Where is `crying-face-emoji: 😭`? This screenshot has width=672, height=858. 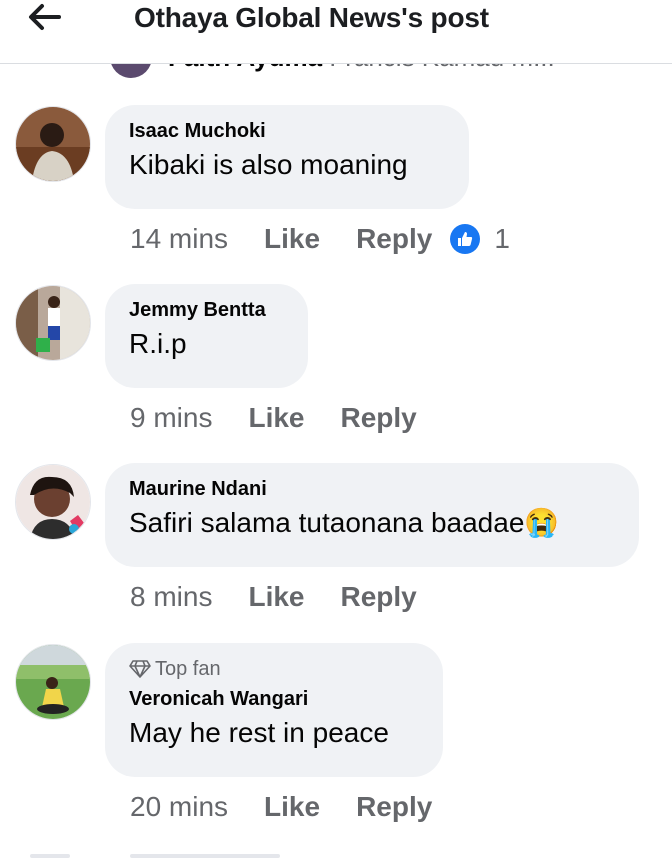 crying-face-emoji: 😭 is located at coordinates (542, 522).